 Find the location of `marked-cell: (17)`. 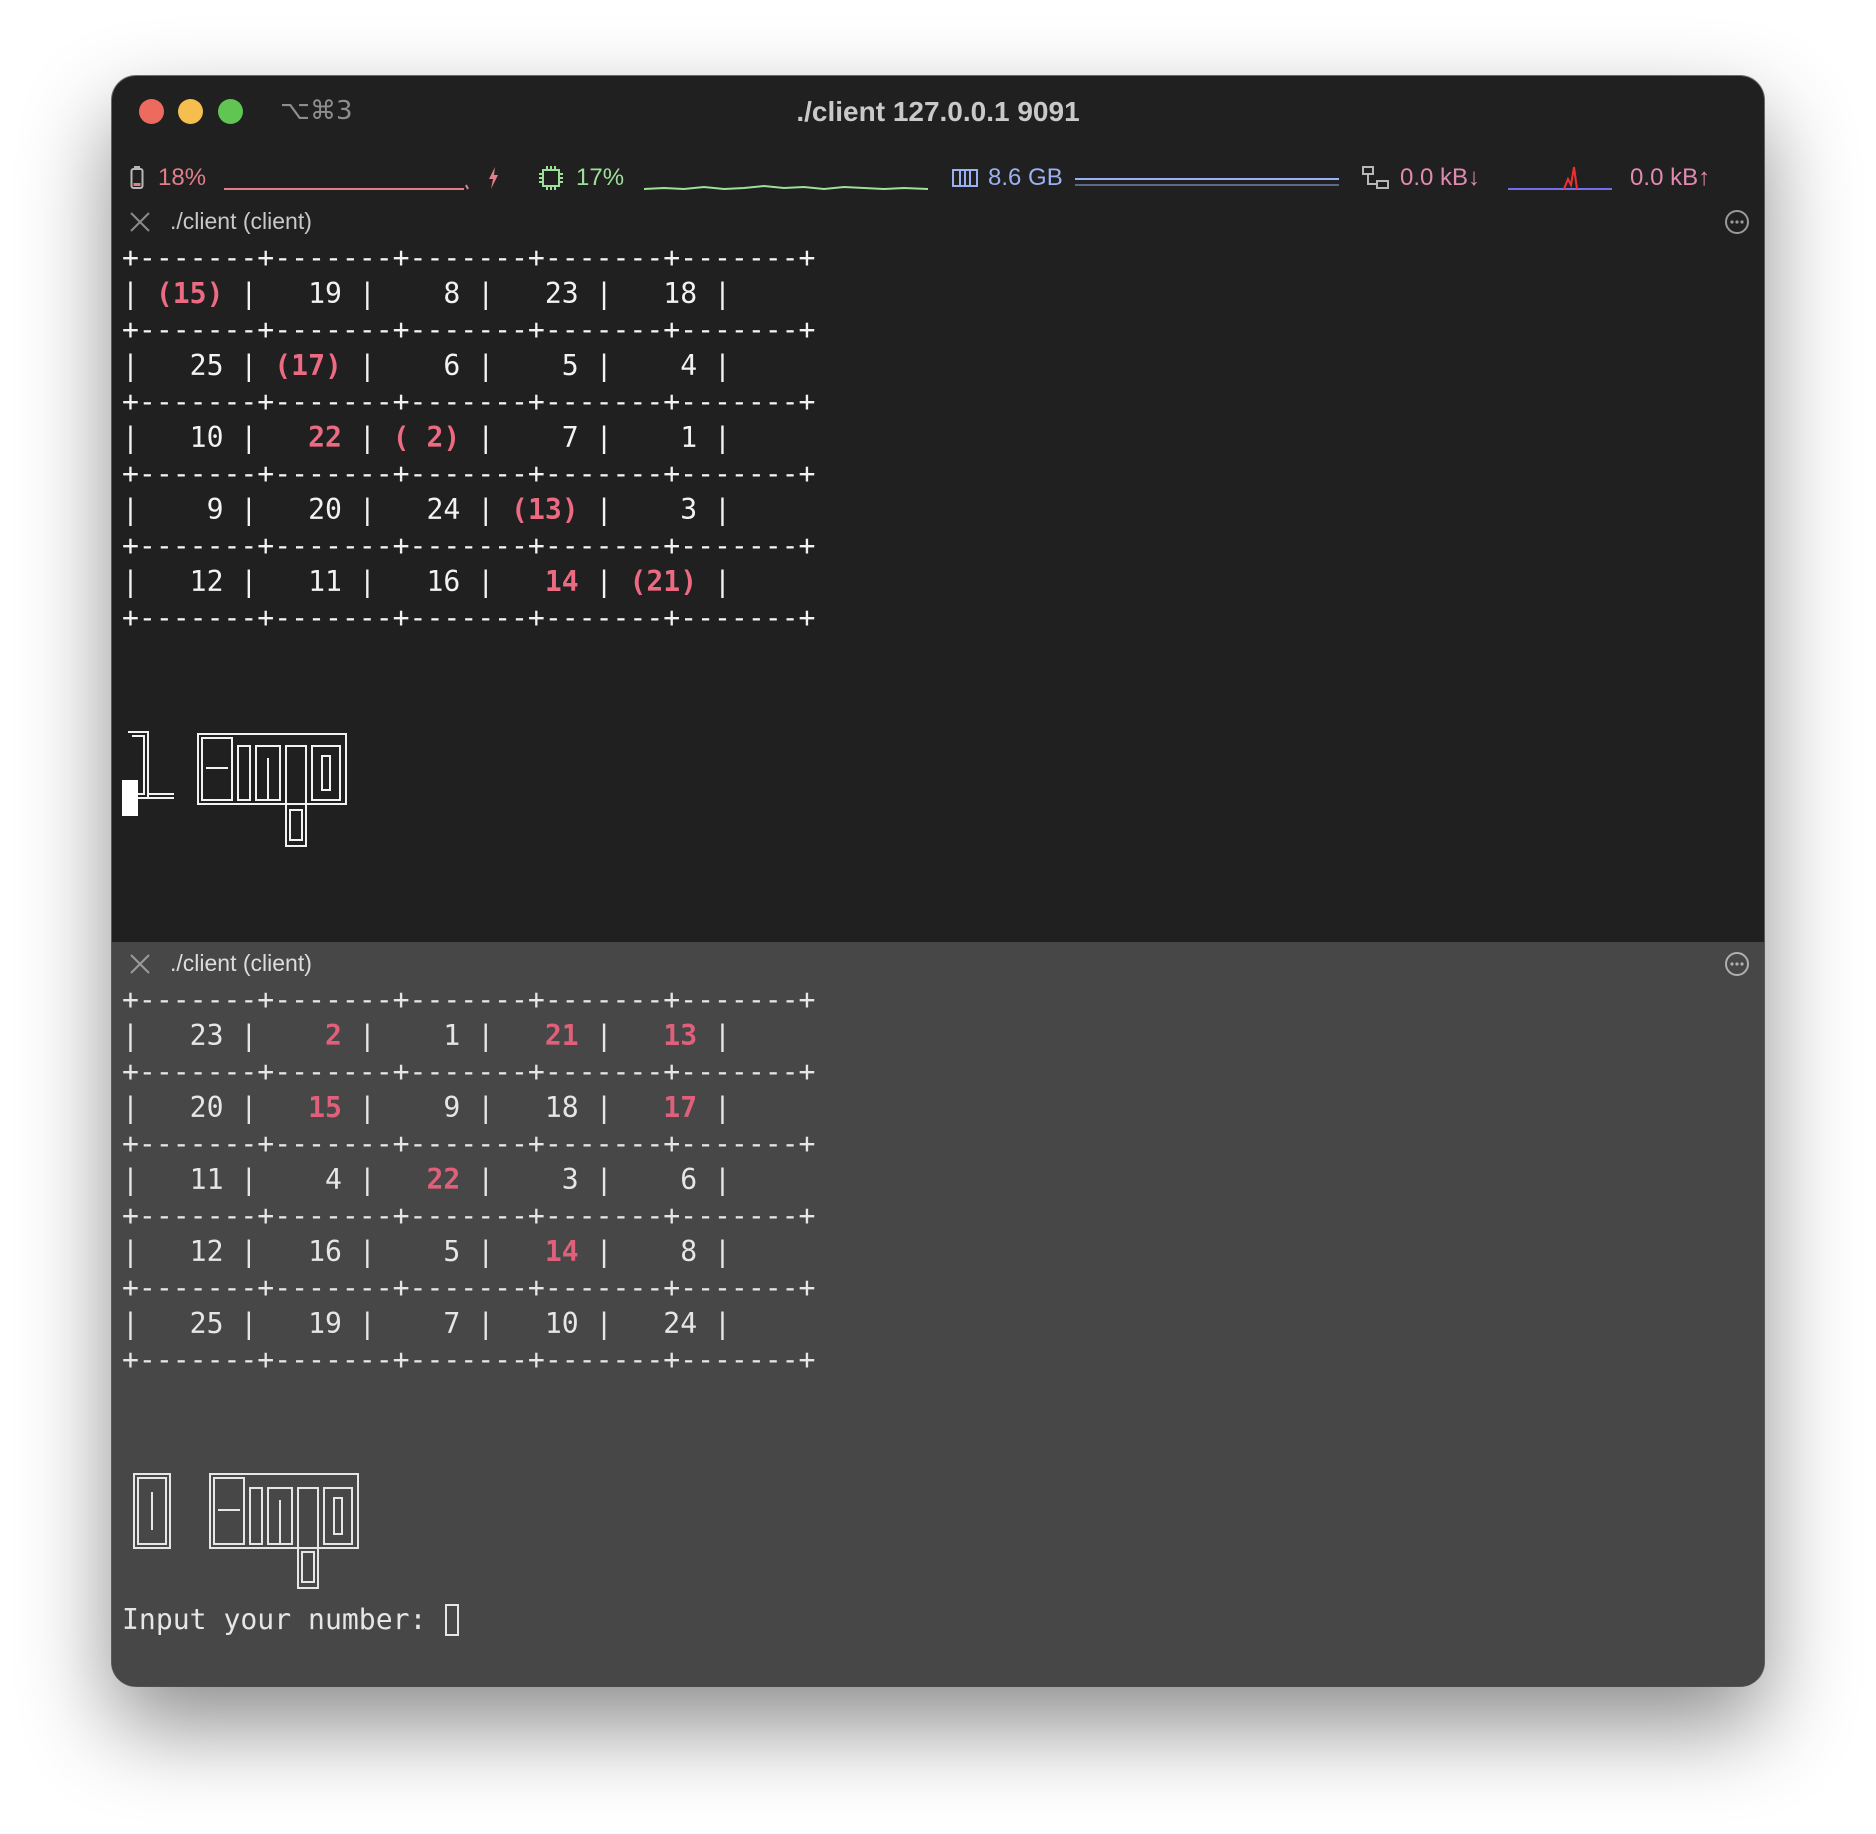

marked-cell: (17) is located at coordinates (308, 365).